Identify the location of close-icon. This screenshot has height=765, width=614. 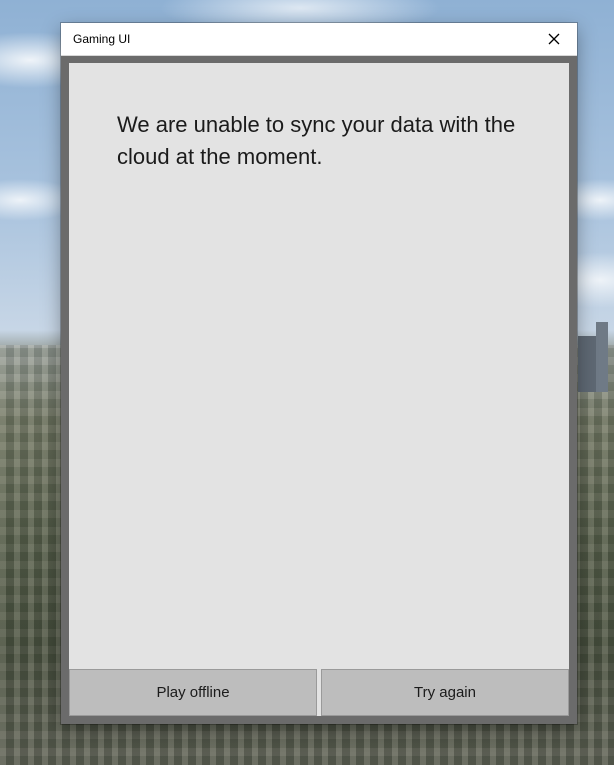
(554, 39).